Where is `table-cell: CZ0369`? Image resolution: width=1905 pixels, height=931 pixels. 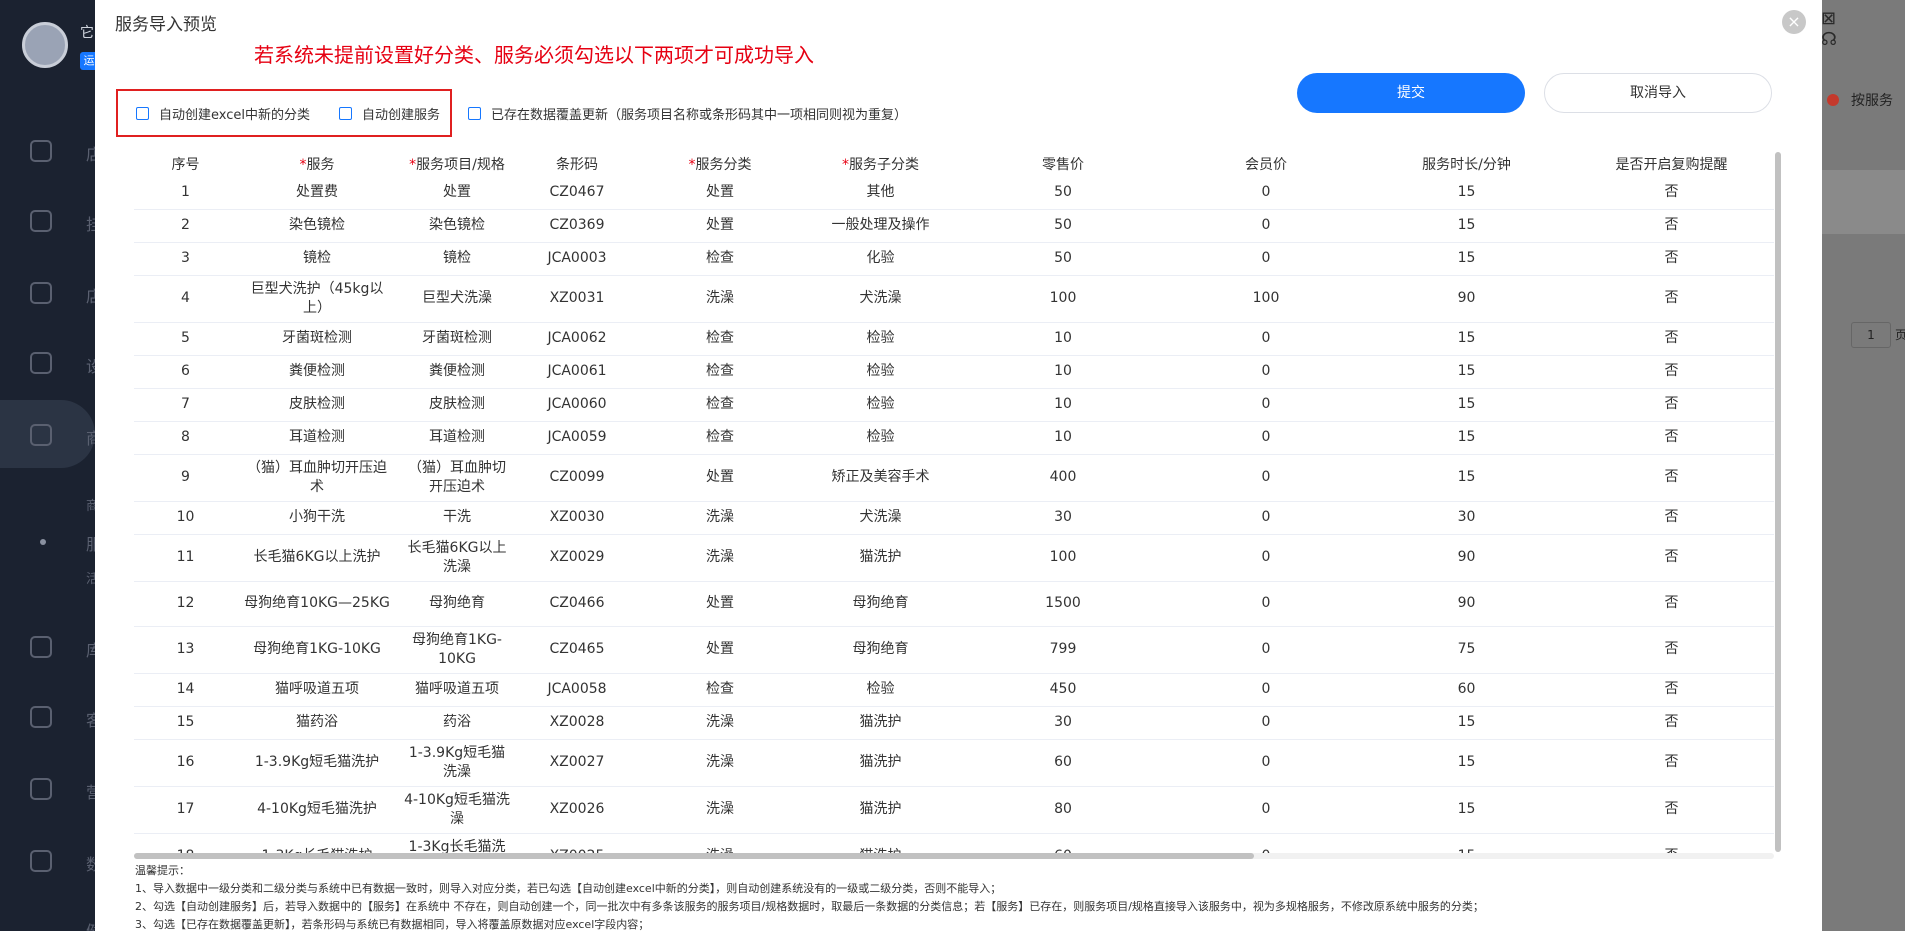 table-cell: CZ0369 is located at coordinates (577, 226).